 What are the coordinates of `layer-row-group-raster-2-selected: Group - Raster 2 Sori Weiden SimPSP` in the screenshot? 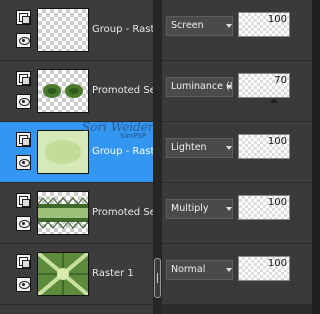 It's located at (78, 151).